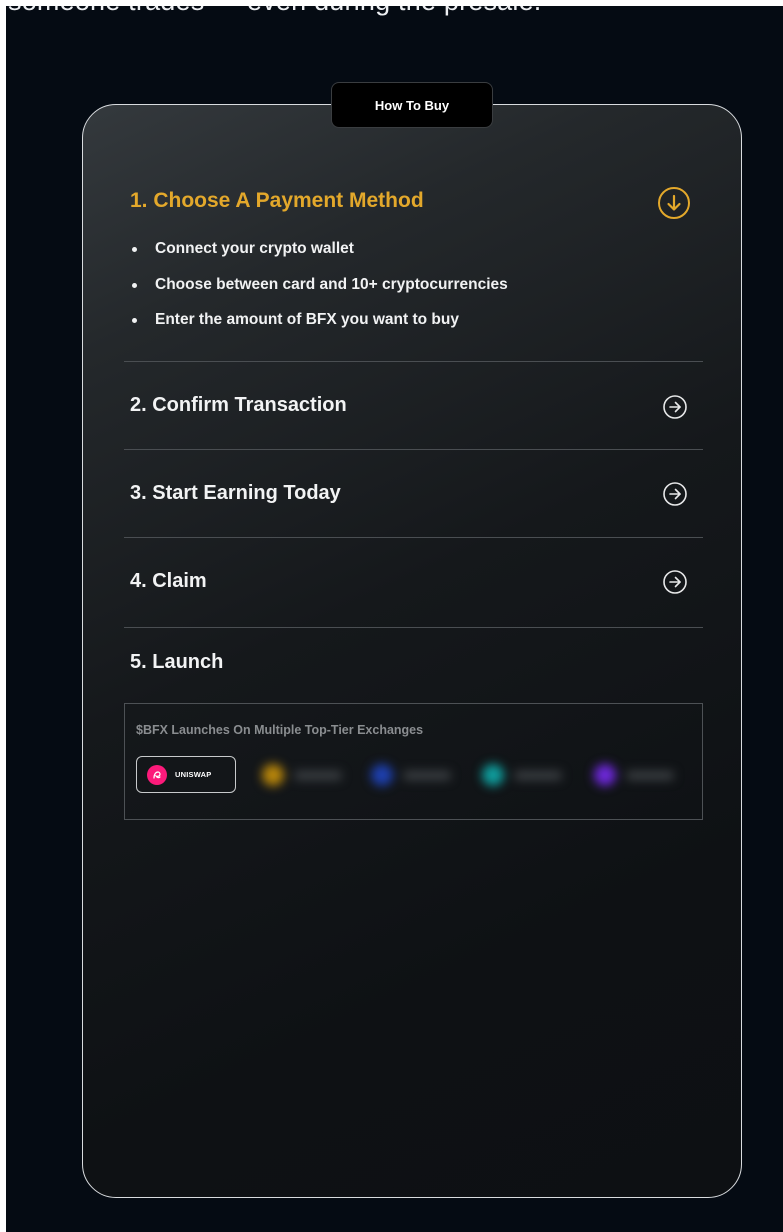 This screenshot has height=1232, width=783. What do you see at coordinates (238, 405) in the screenshot?
I see `step-2-title: 2. Confirm Transaction` at bounding box center [238, 405].